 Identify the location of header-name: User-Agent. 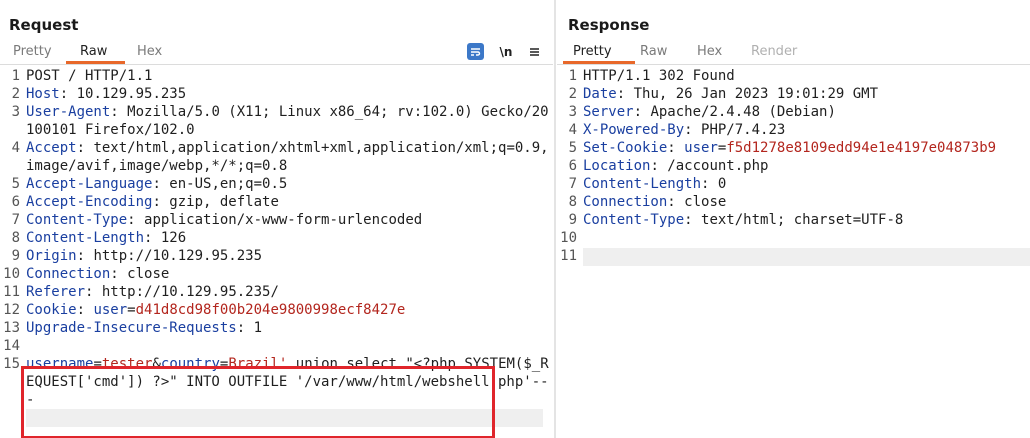
(68, 112).